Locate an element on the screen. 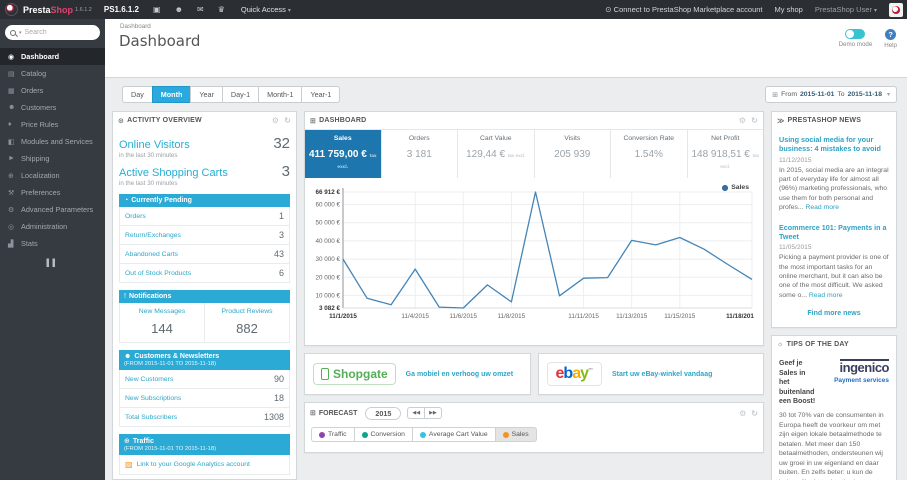 This screenshot has width=907, height=480. stats-icon: ▟ is located at coordinates (11, 244).